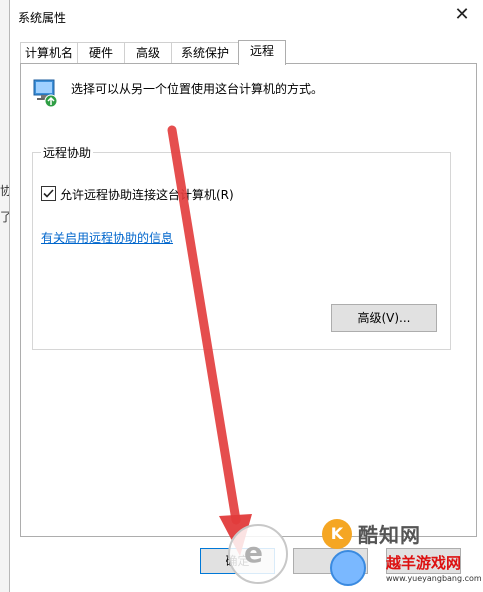  I want to click on watermark-badge: e, so click(258, 554).